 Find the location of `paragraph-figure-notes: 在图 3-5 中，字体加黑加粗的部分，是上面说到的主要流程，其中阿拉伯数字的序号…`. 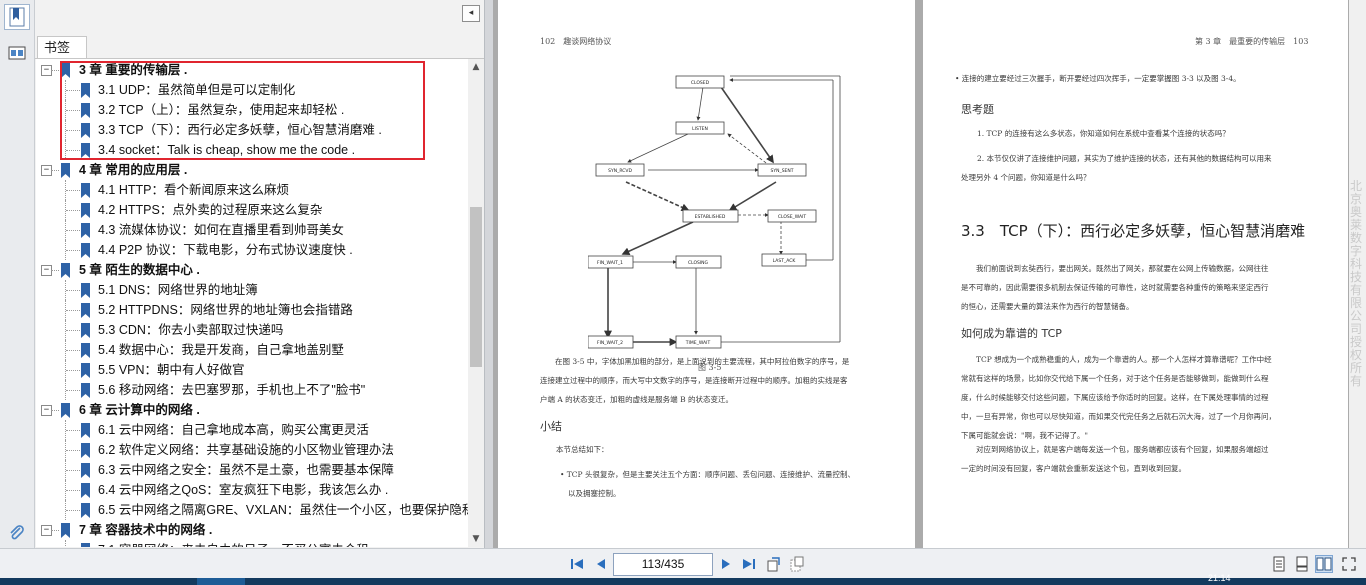

paragraph-figure-notes: 在图 3-5 中，字体加黑加粗的部分，是上面说到的主要流程，其中阿拉伯数字的序号… is located at coordinates (694, 380).